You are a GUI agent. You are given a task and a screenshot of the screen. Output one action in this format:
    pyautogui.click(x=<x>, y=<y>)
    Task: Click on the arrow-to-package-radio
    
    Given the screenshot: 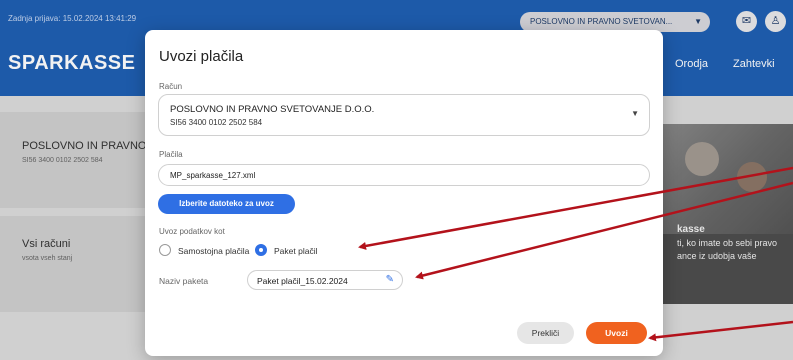 What is the action you would take?
    pyautogui.click(x=575, y=208)
    